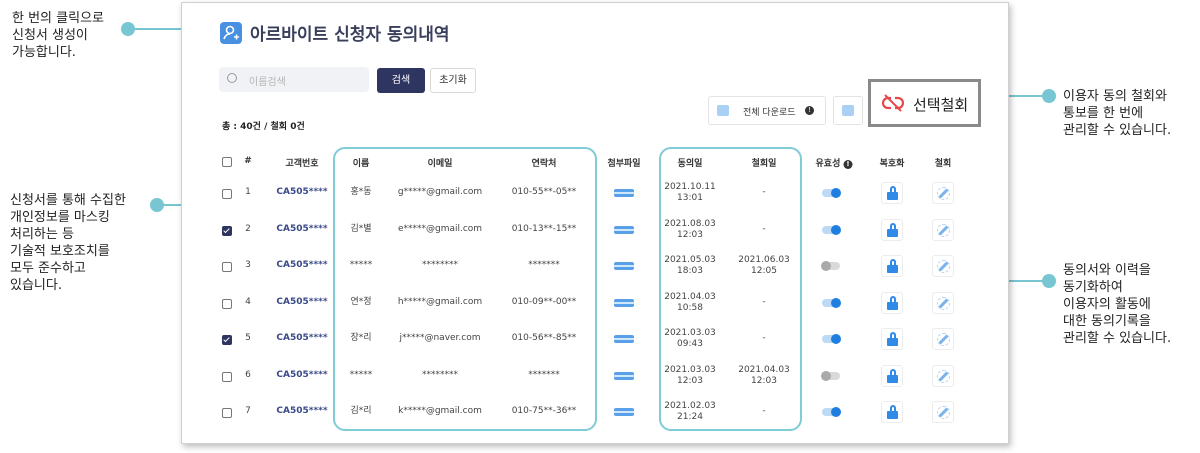 The image size is (1200, 453). I want to click on search-button: 검색, so click(401, 80).